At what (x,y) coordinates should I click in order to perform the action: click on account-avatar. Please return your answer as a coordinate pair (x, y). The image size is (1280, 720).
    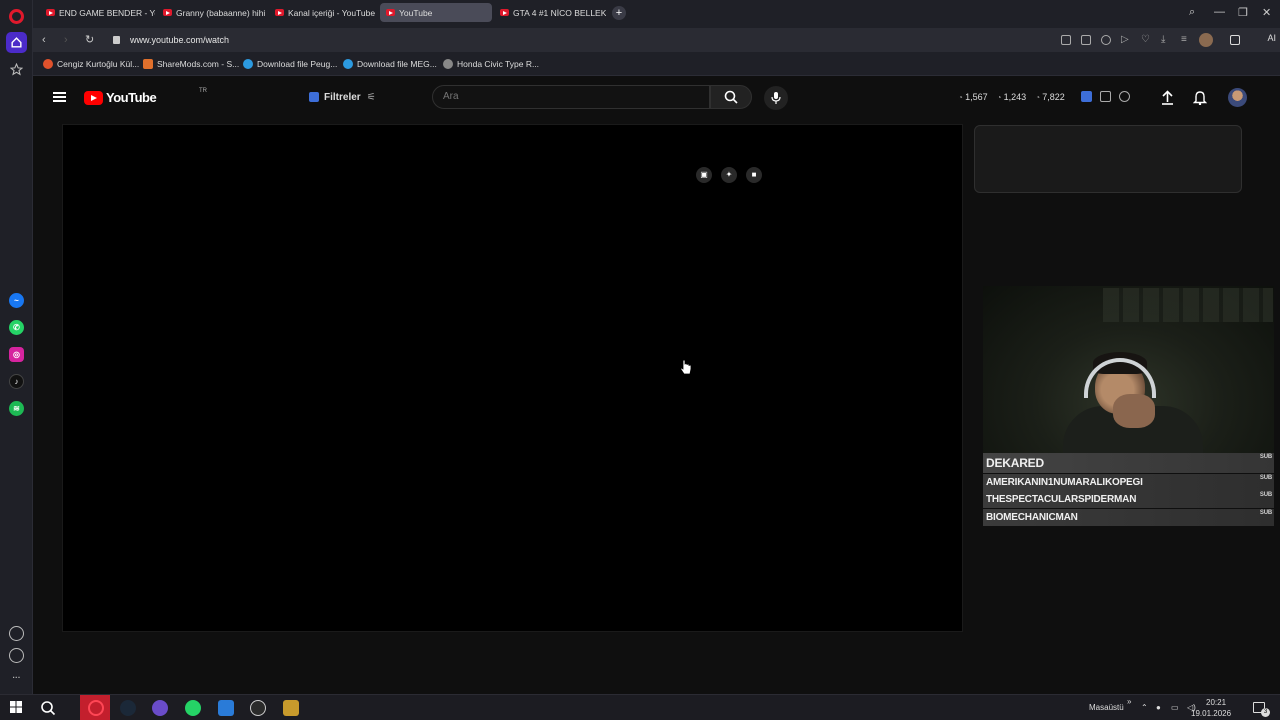
    Looking at the image, I should click on (1237, 97).